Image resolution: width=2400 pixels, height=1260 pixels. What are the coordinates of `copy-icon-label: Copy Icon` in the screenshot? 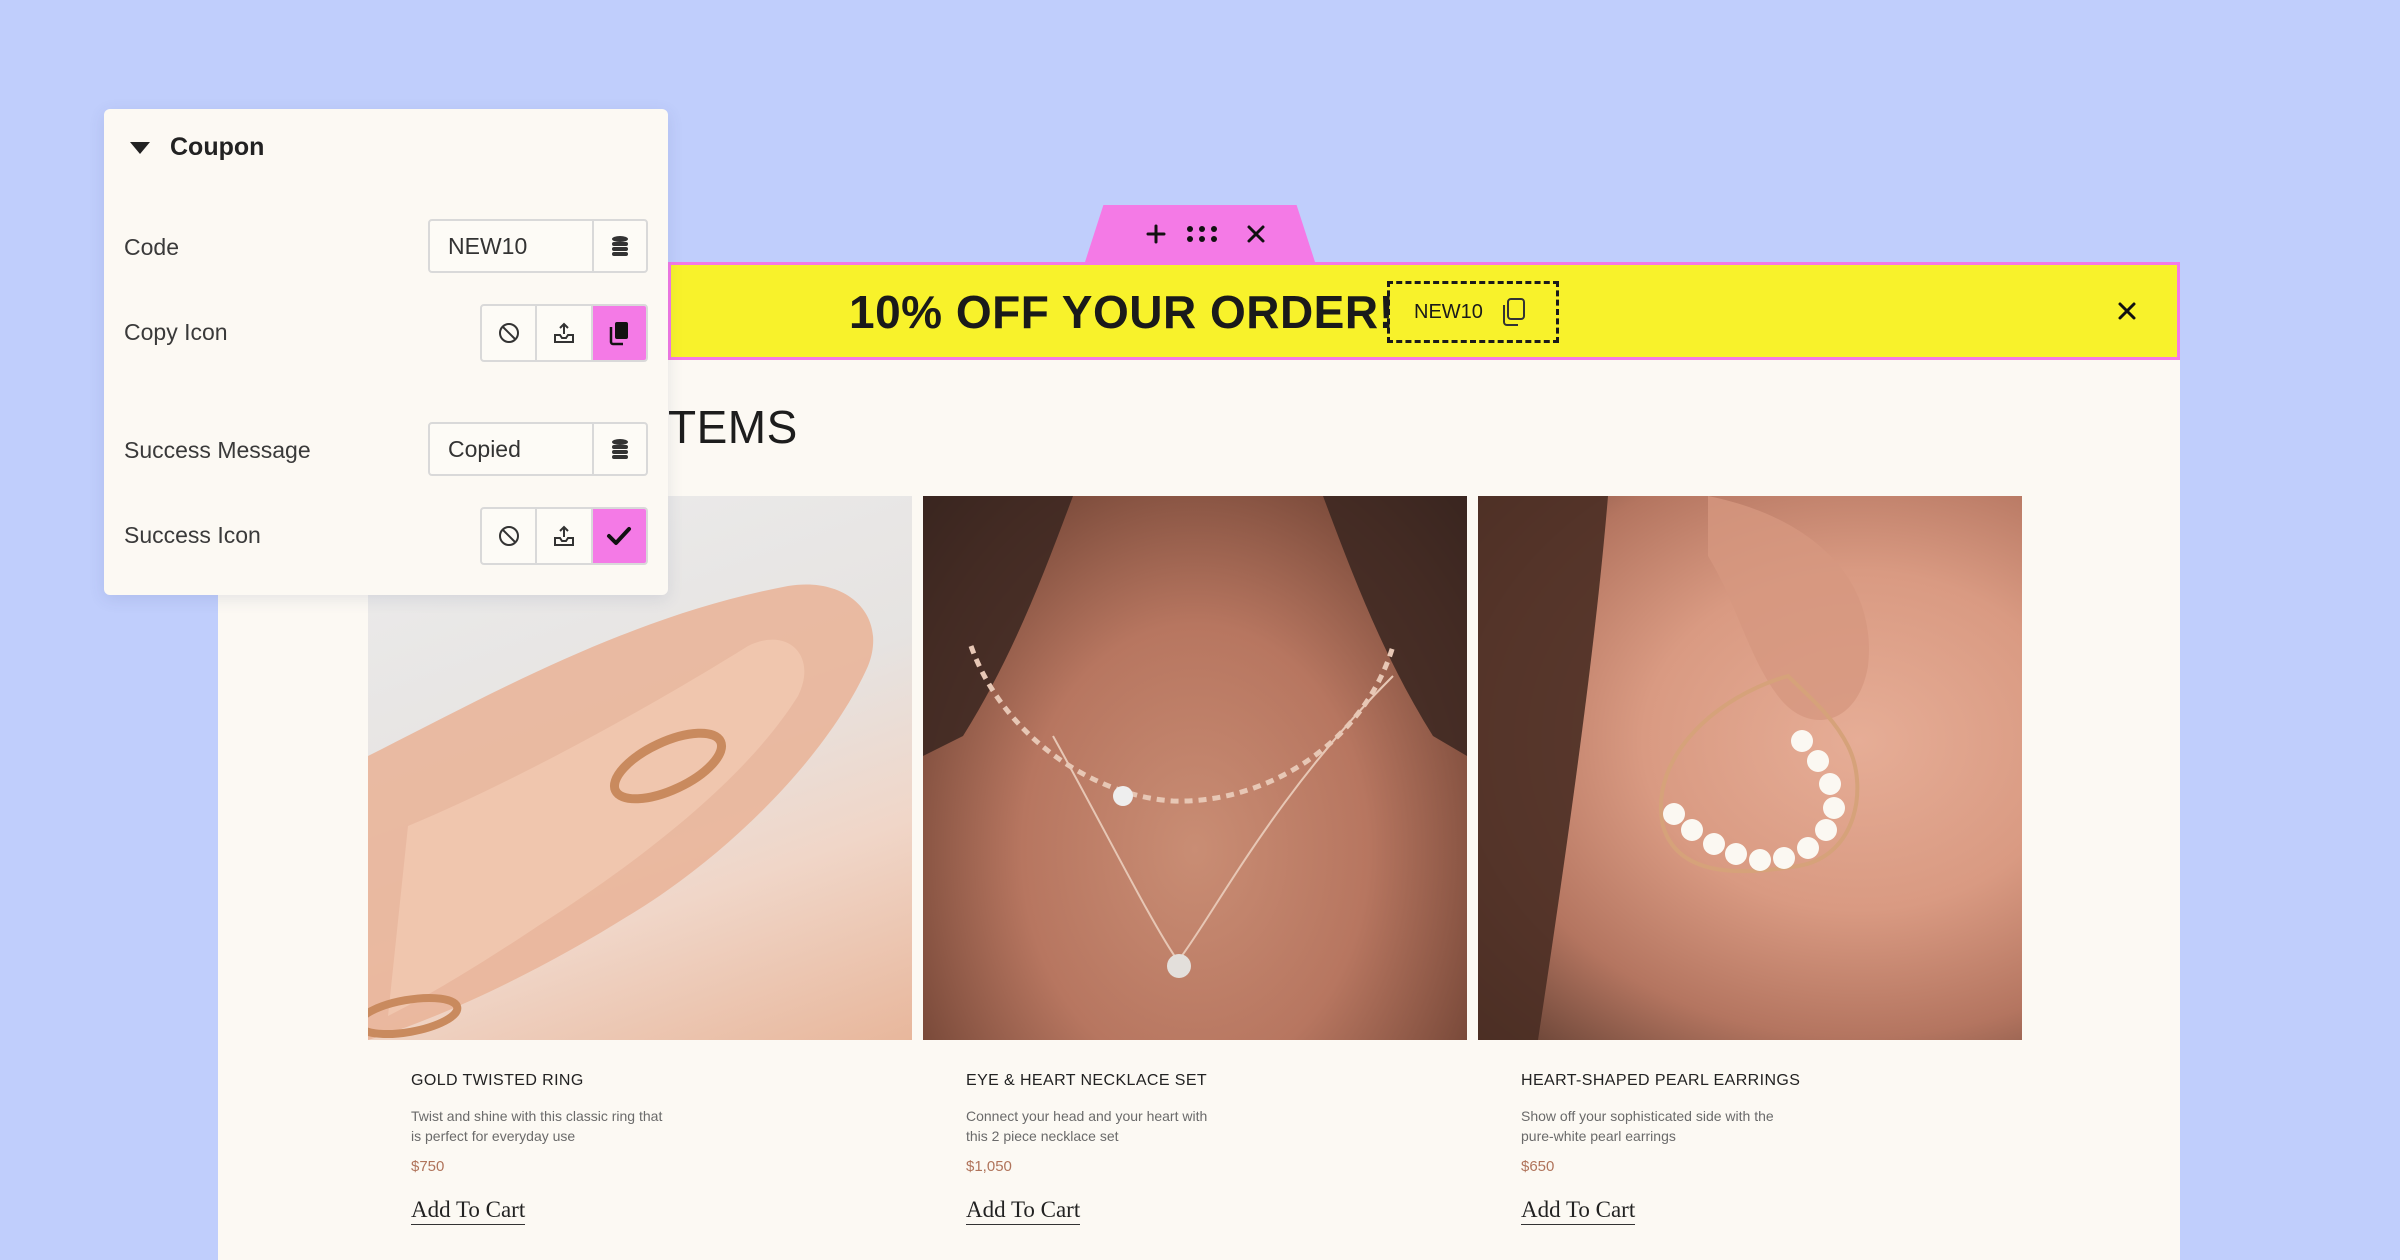 It's located at (176, 331).